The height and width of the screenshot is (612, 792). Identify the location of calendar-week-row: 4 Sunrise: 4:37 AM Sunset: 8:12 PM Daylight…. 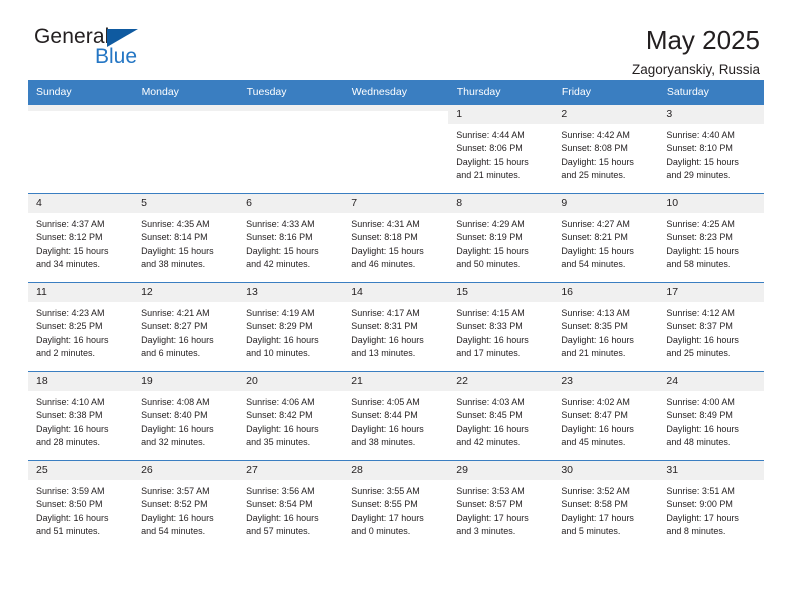
(396, 238).